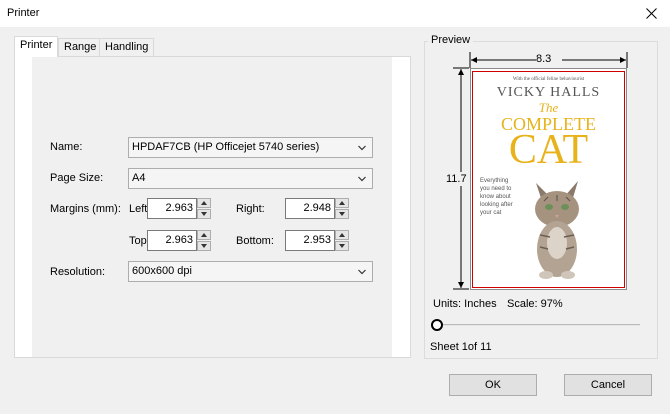 Image resolution: width=670 pixels, height=414 pixels. I want to click on top-margin-up-button, so click(204, 235).